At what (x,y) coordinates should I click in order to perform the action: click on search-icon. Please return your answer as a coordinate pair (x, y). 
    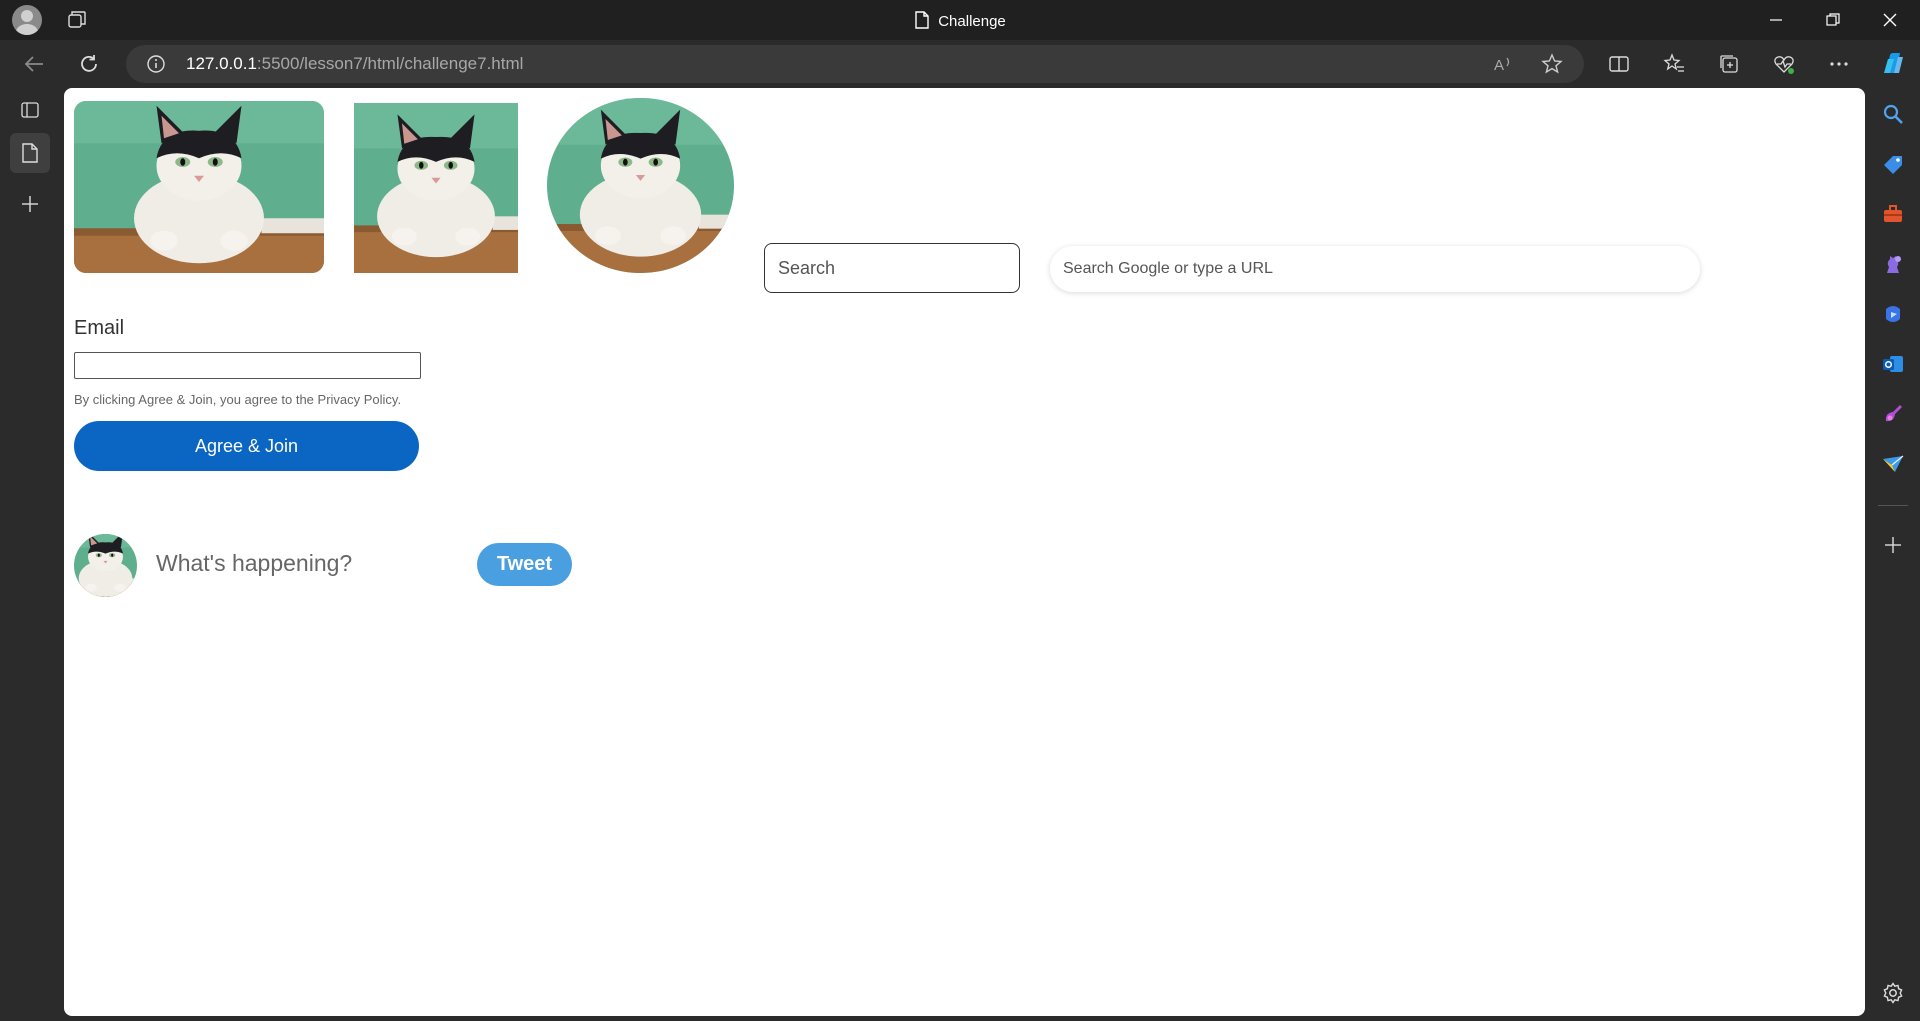
    Looking at the image, I should click on (1893, 114).